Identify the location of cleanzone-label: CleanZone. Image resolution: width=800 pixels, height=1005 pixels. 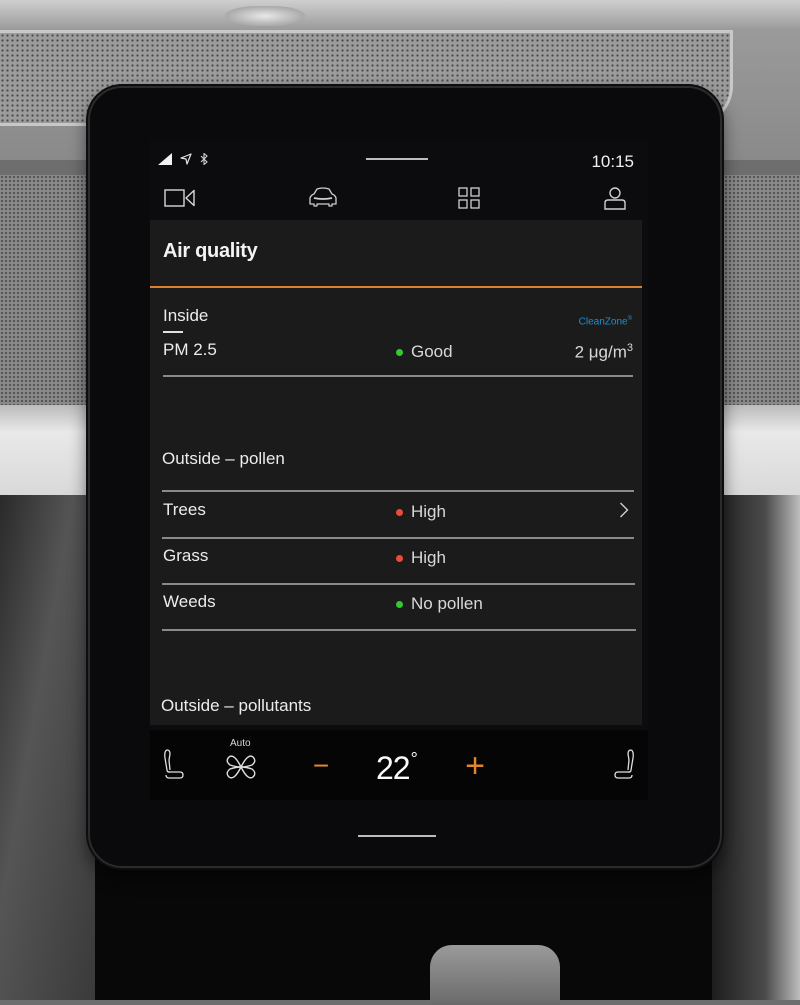
(603, 322).